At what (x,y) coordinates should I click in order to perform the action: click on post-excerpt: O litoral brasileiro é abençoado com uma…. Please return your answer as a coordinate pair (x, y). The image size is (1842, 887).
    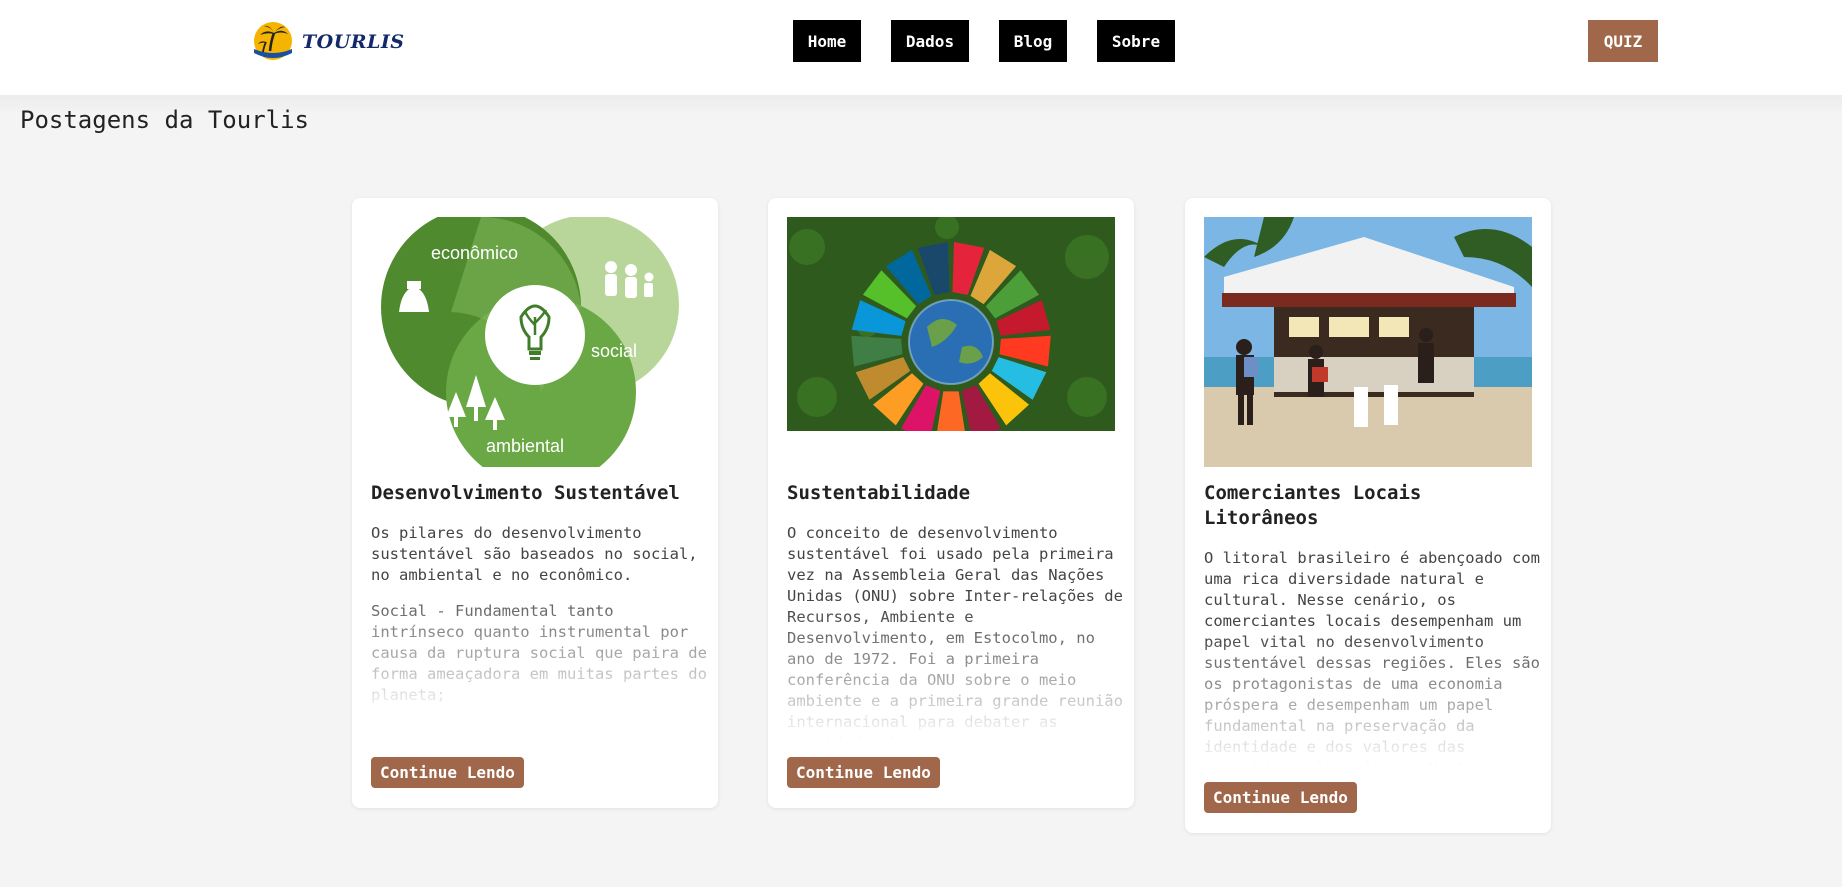
    Looking at the image, I should click on (1372, 660).